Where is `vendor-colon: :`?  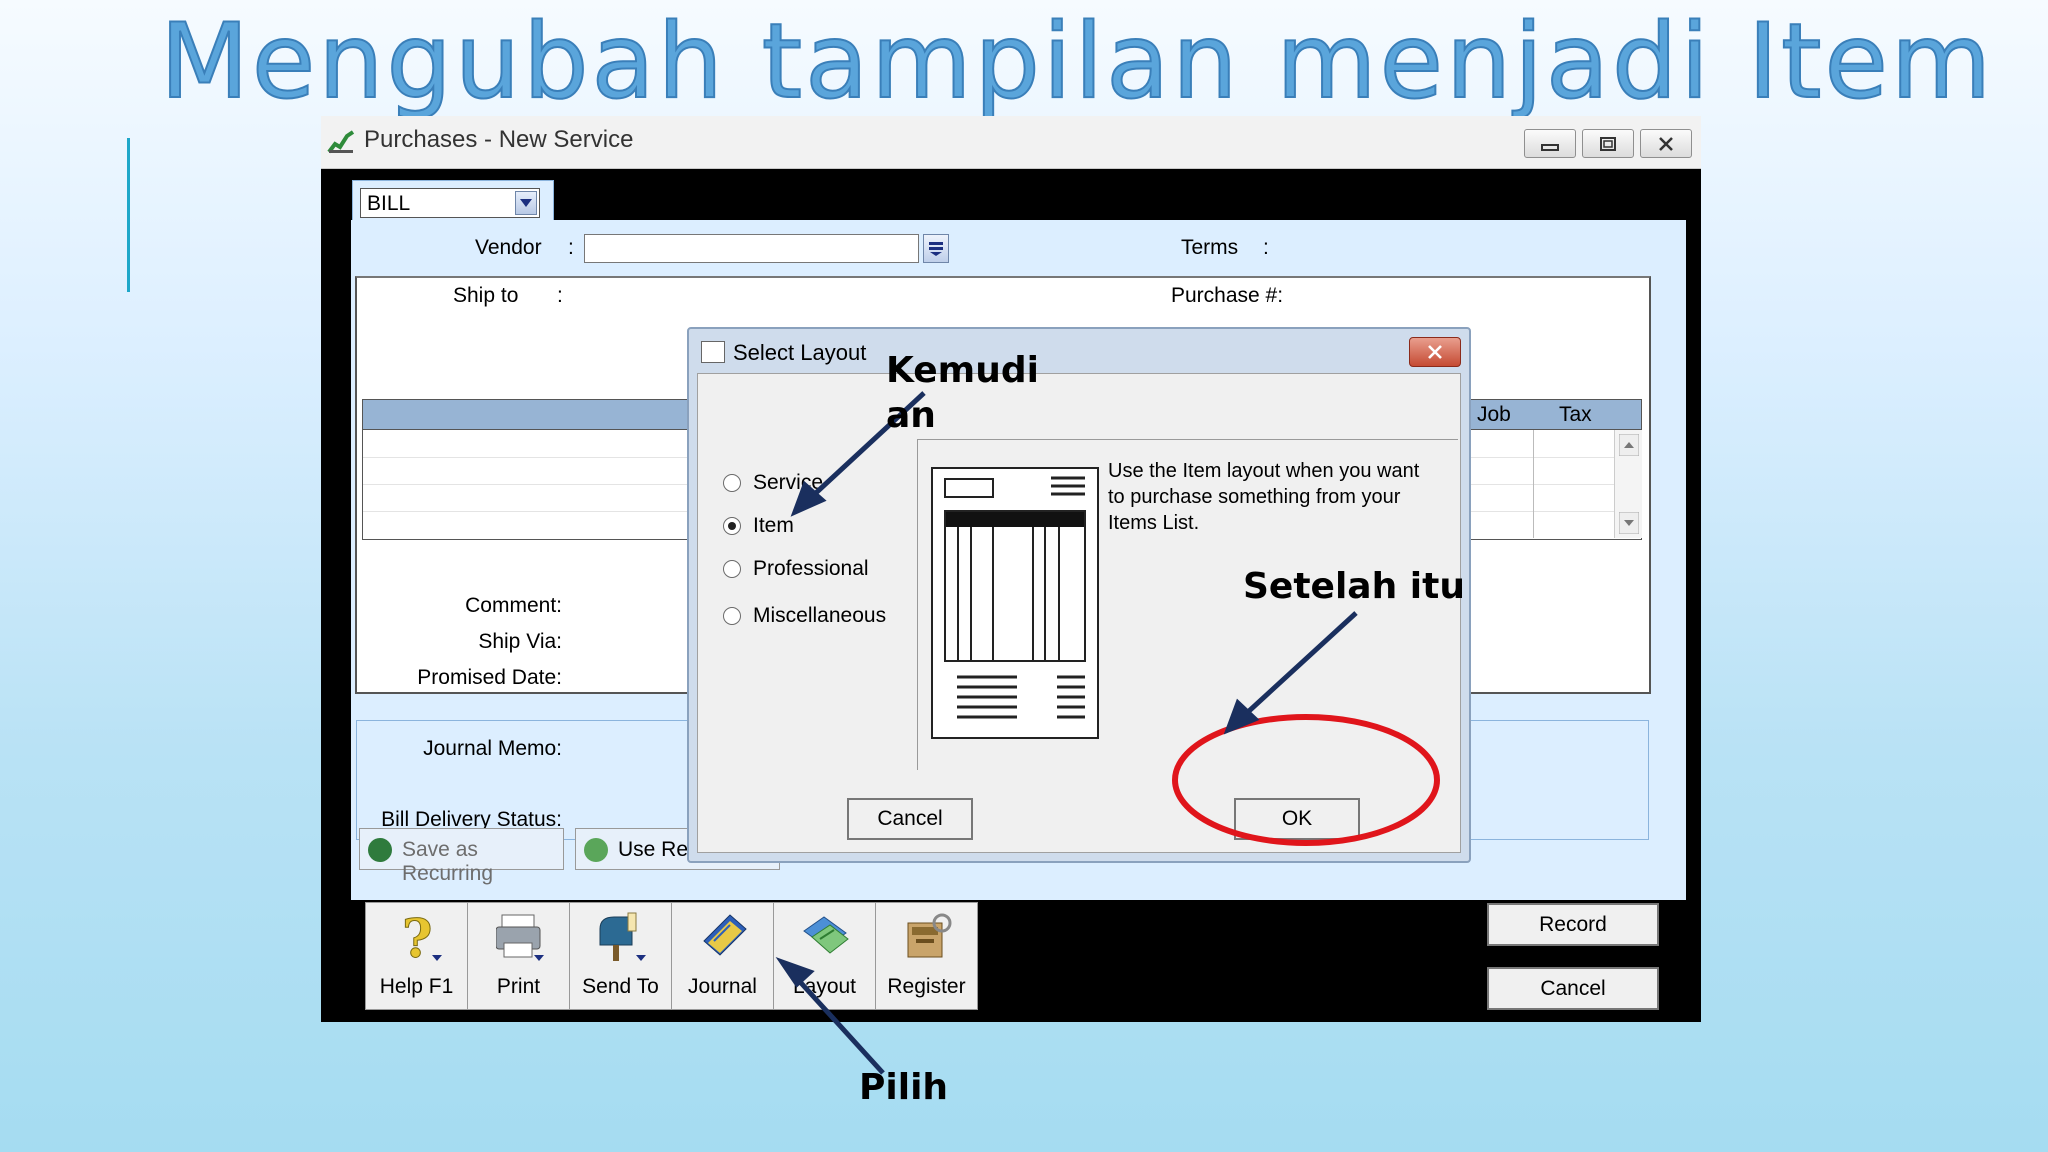 vendor-colon: : is located at coordinates (571, 247).